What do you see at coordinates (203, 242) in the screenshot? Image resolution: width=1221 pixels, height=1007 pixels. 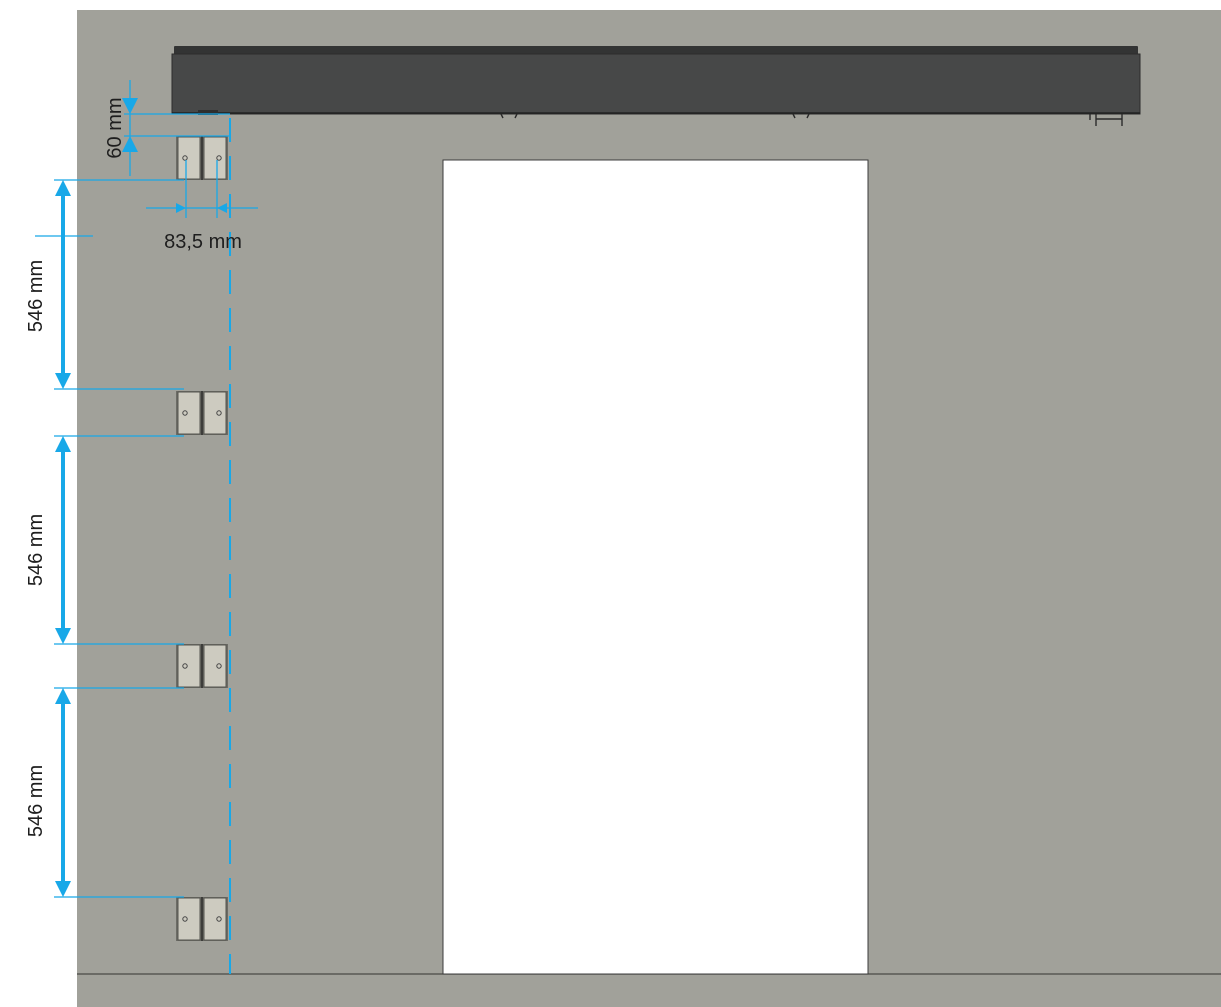 I see `dim-label-bracket-width: 83,5 mm` at bounding box center [203, 242].